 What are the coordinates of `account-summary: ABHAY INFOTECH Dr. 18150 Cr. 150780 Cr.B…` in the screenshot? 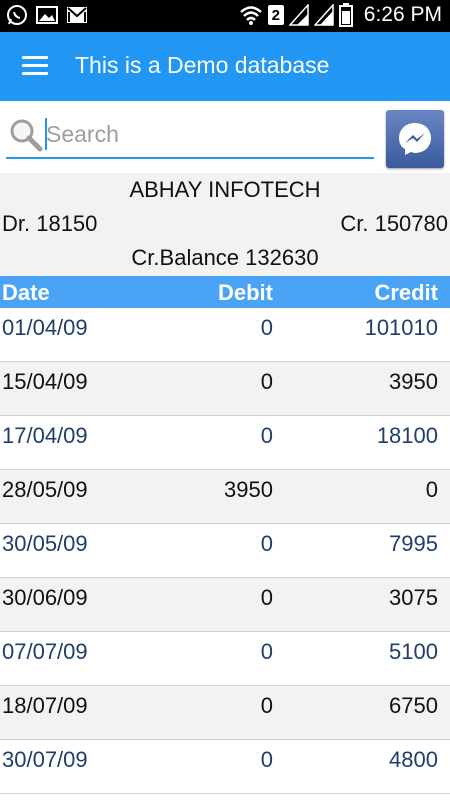 It's located at (225, 224).